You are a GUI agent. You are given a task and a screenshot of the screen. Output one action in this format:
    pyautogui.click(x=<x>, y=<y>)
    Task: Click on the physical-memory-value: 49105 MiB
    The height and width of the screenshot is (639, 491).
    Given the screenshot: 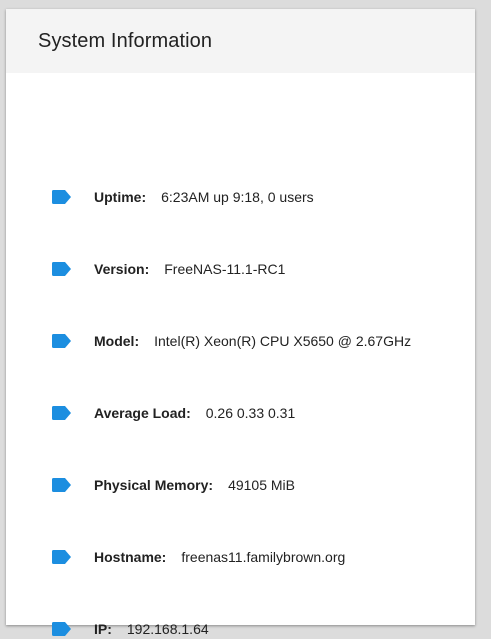 What is the action you would take?
    pyautogui.click(x=261, y=485)
    